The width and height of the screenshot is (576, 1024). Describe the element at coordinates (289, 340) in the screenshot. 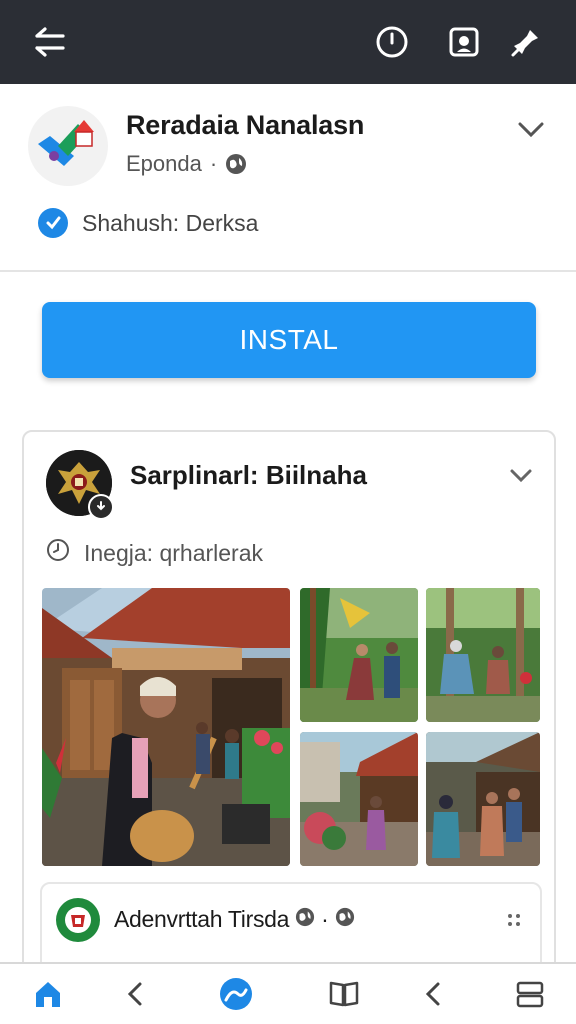

I see `install-button: INSTAL` at that location.